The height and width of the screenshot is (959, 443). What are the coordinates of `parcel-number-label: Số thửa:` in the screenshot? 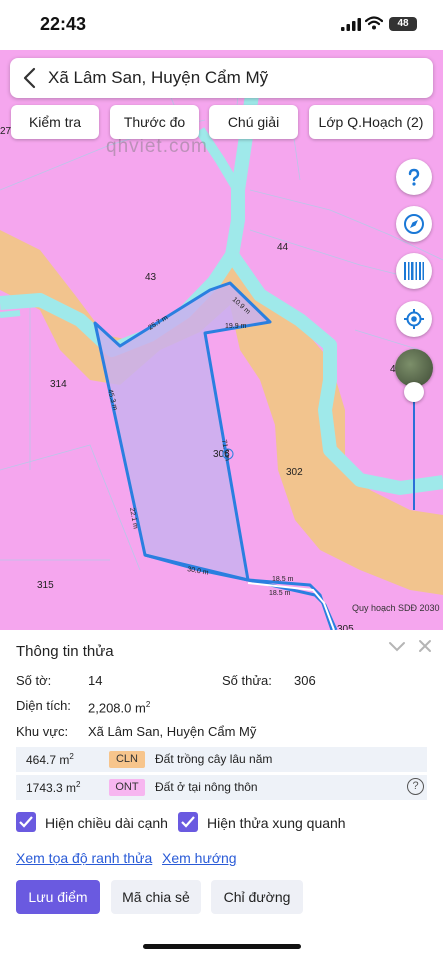 It's located at (247, 680).